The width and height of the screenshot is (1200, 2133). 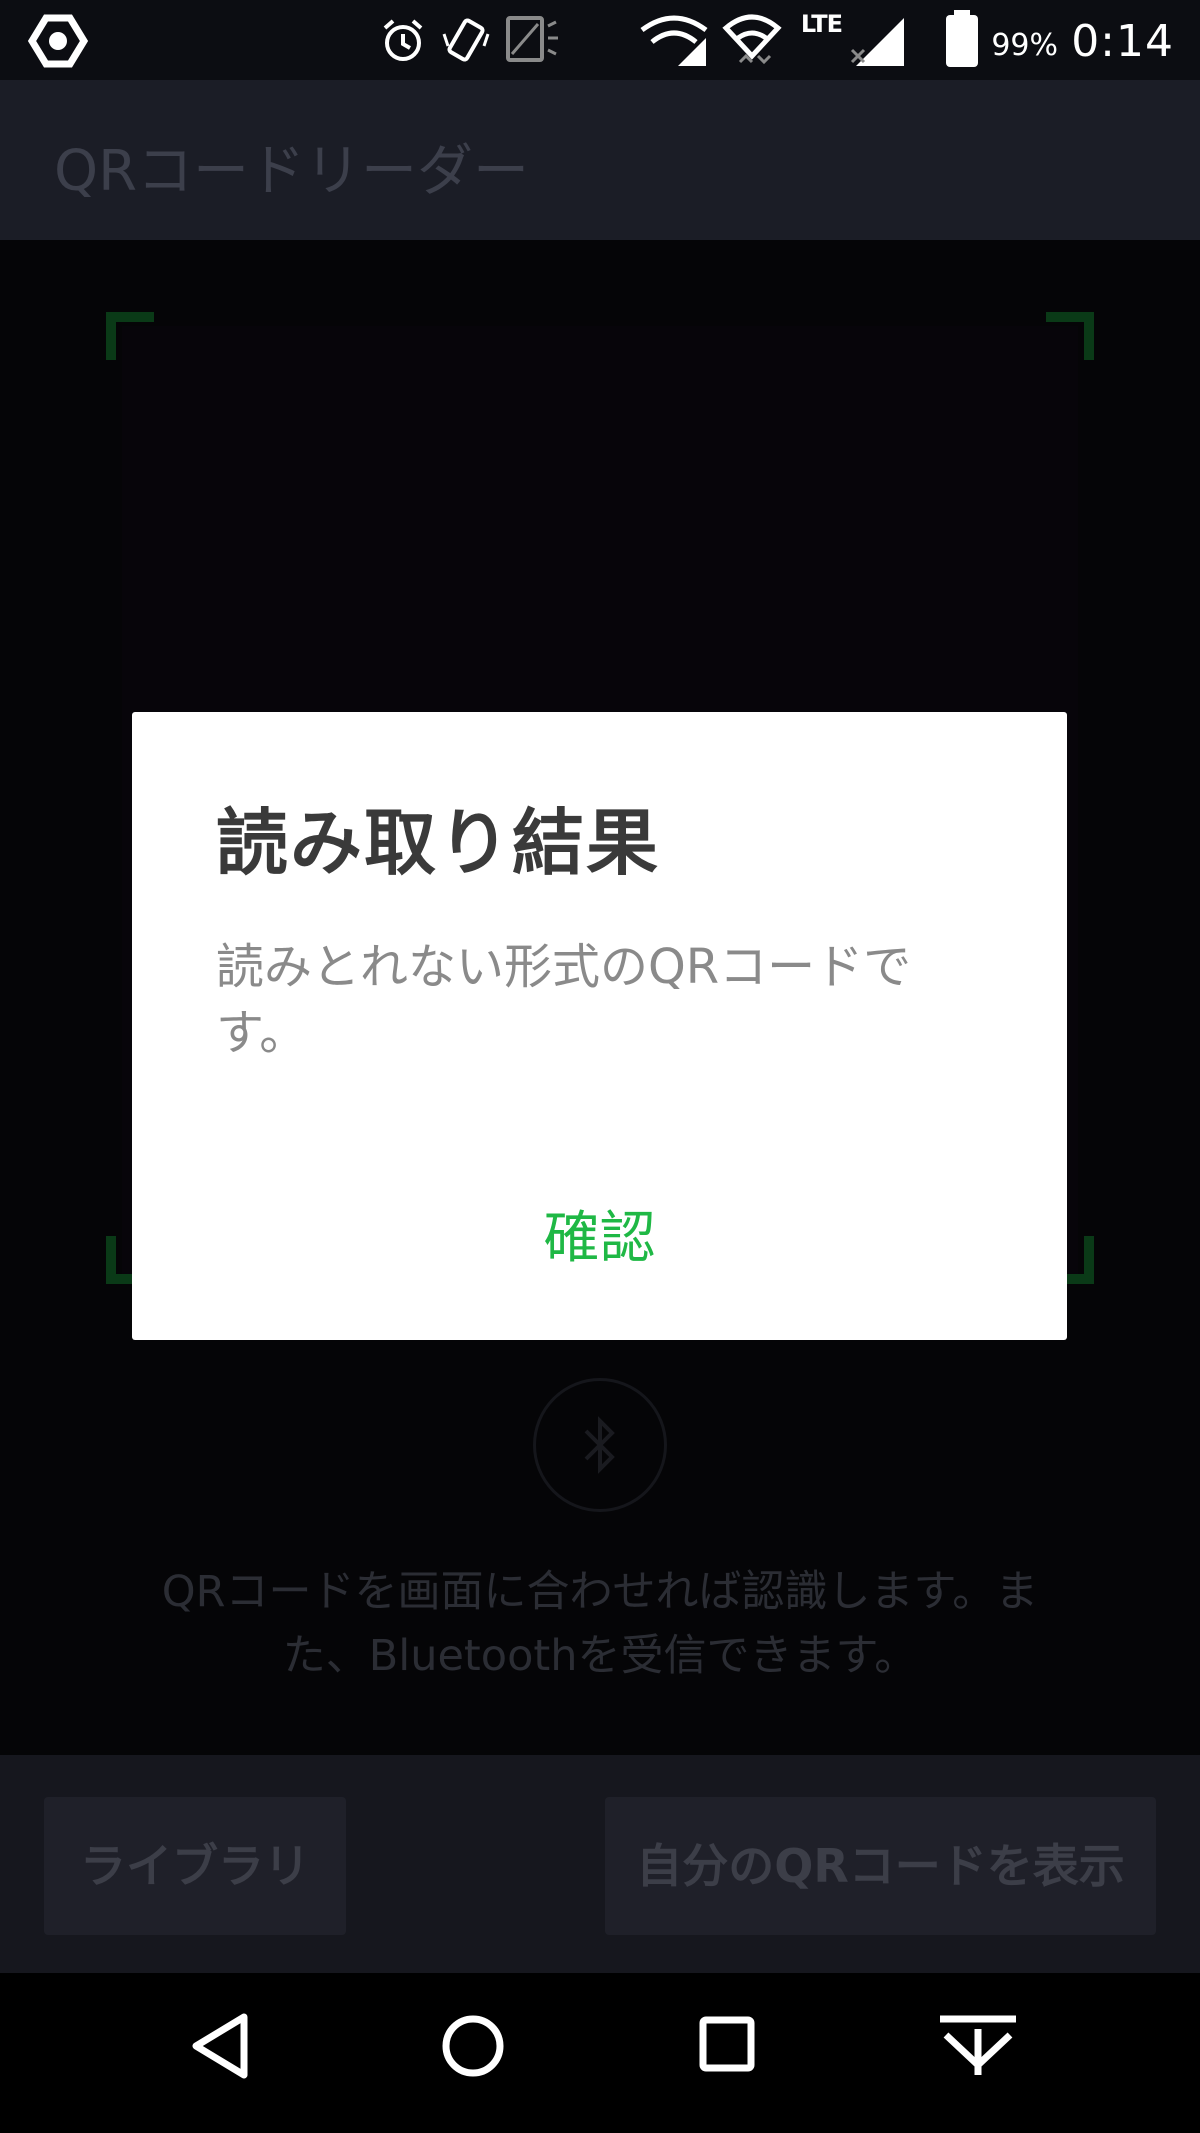 I want to click on home-icon, so click(x=473, y=2046).